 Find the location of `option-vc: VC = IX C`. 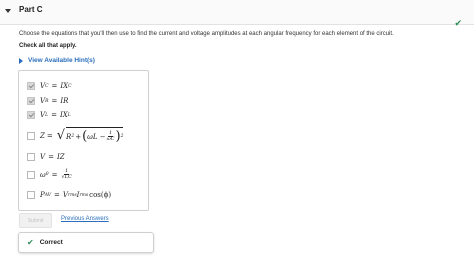

option-vc: VC = IX C is located at coordinates (49, 86).